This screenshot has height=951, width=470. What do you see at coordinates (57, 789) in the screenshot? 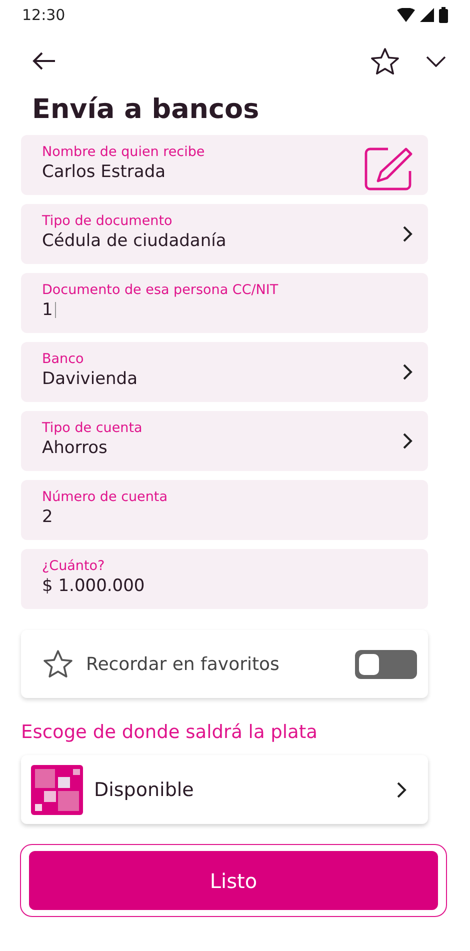
I see `account-logo-icon` at bounding box center [57, 789].